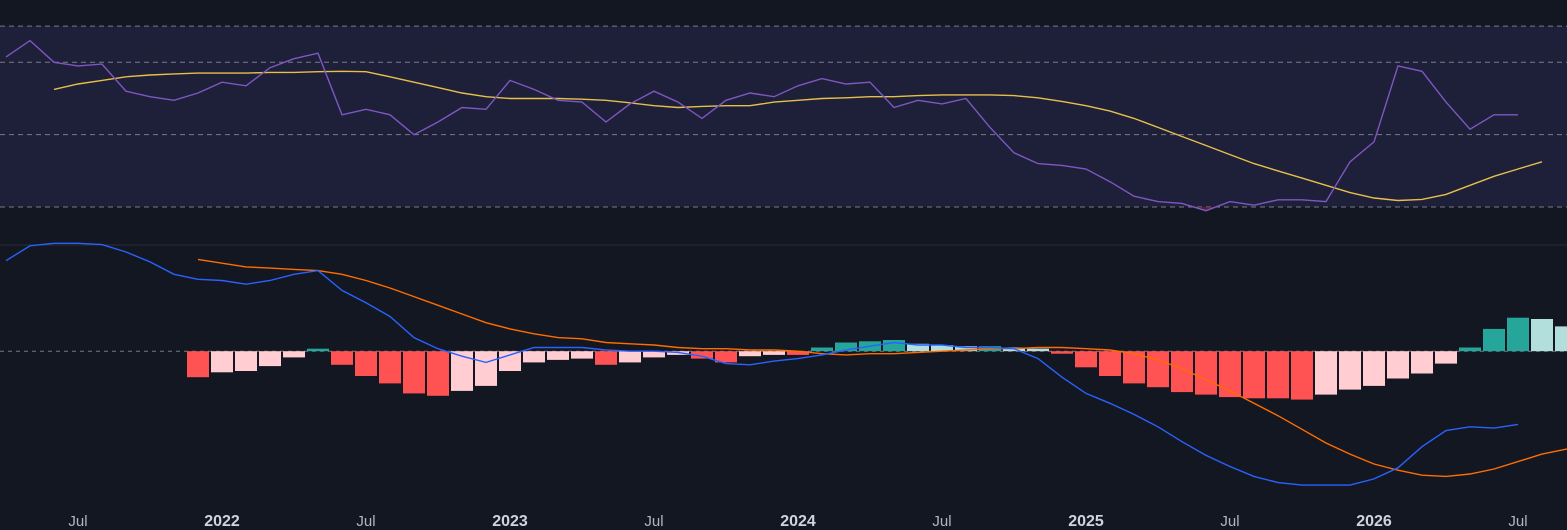  I want to click on x-tick-label-year: 2022, so click(222, 521).